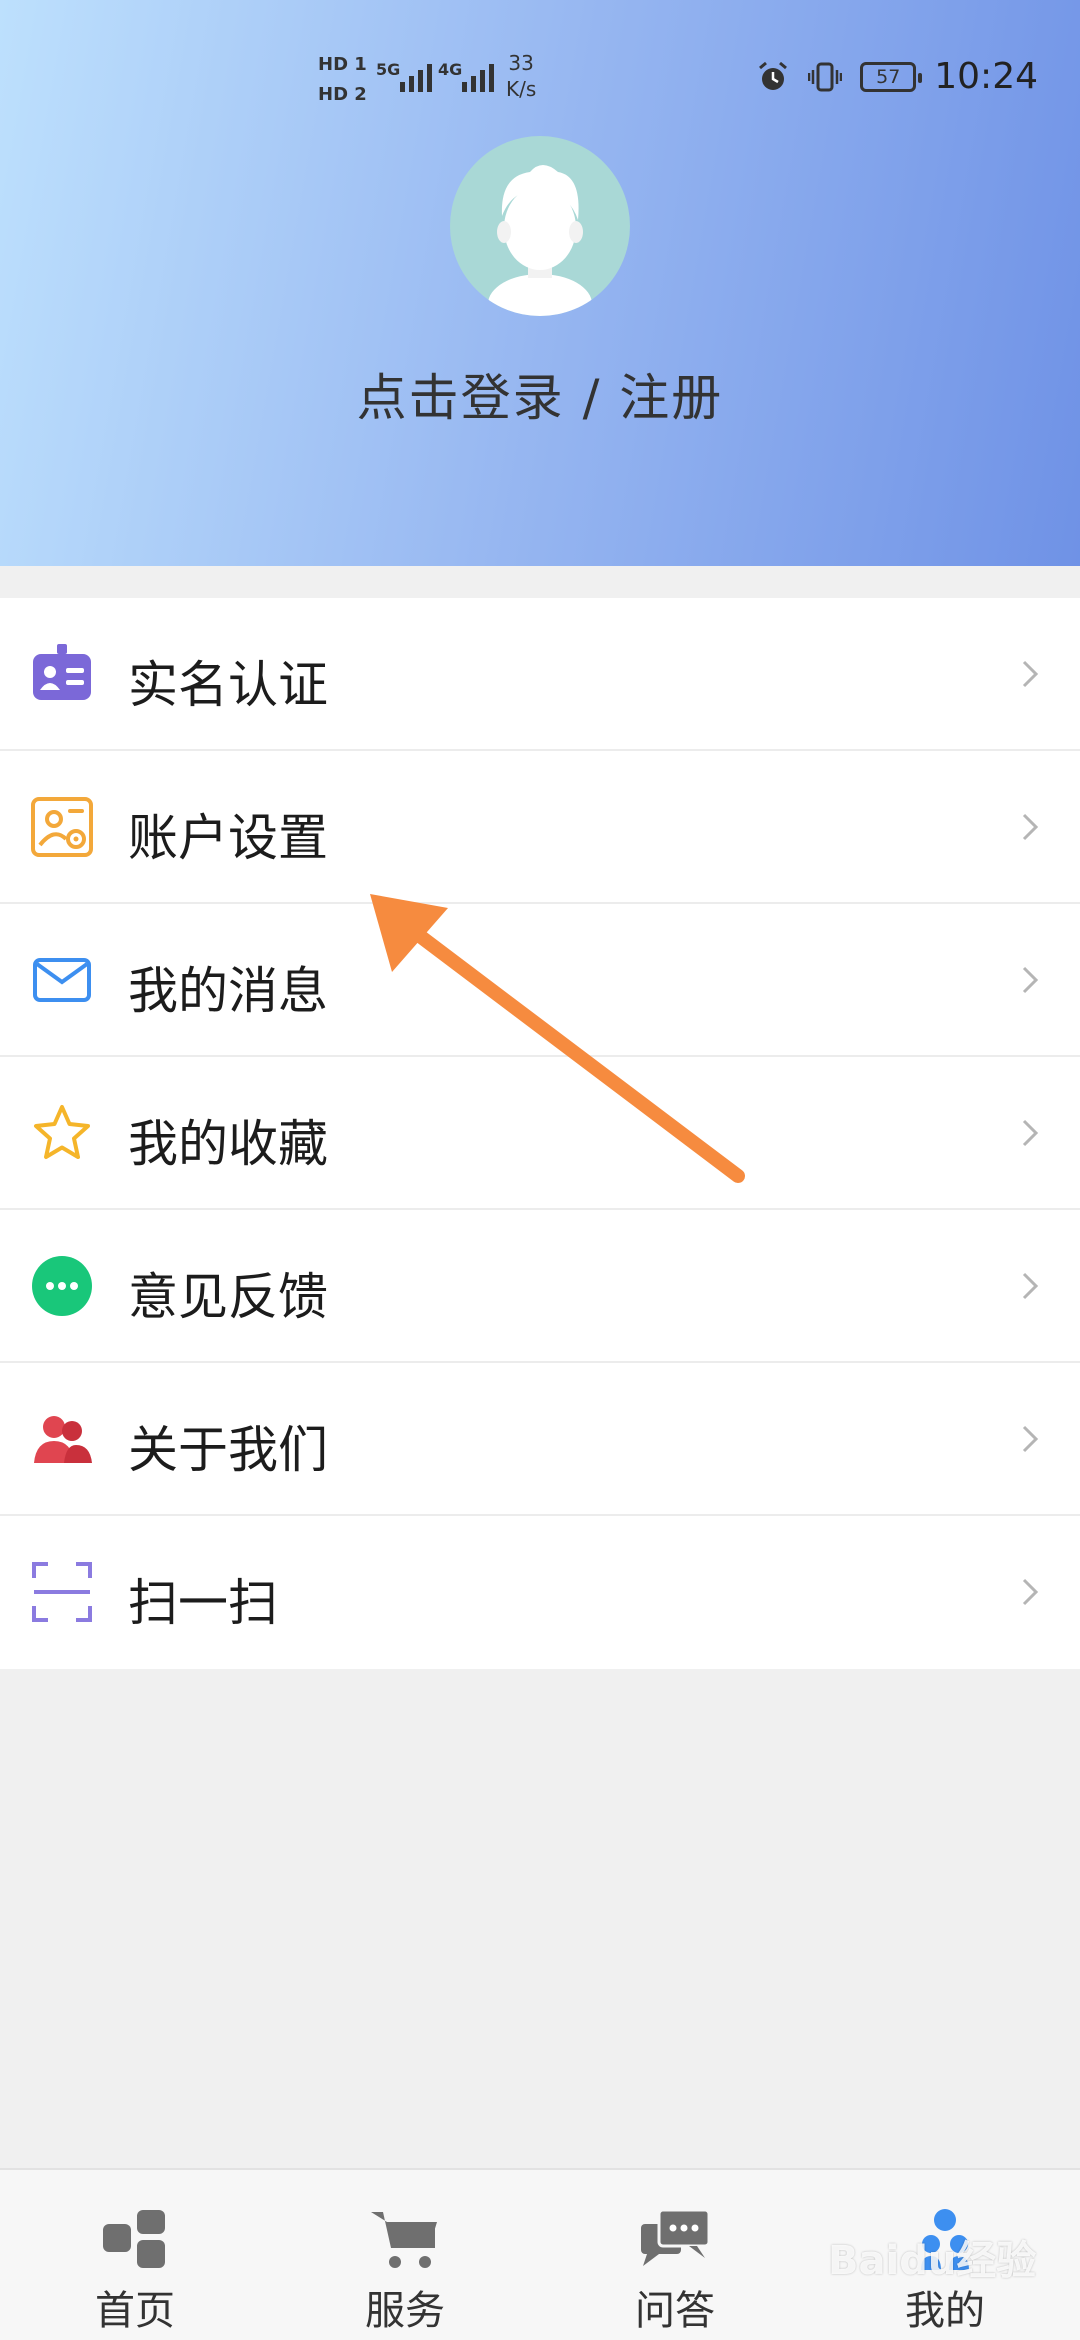 The width and height of the screenshot is (1080, 2340). I want to click on menu-item-label: 实名认证, so click(228, 685).